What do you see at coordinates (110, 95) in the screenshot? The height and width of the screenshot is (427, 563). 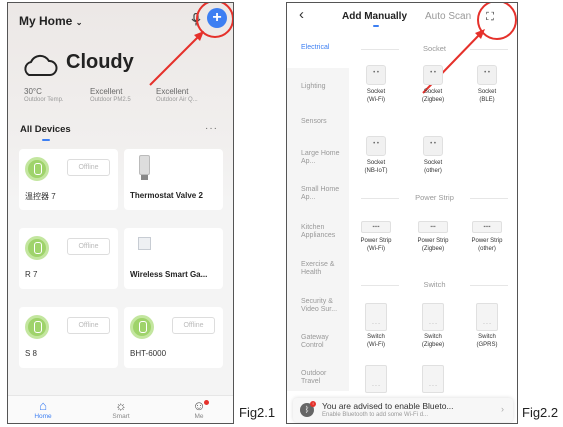 I see `weather-pm25: Excellent Outdoor PM2.5` at bounding box center [110, 95].